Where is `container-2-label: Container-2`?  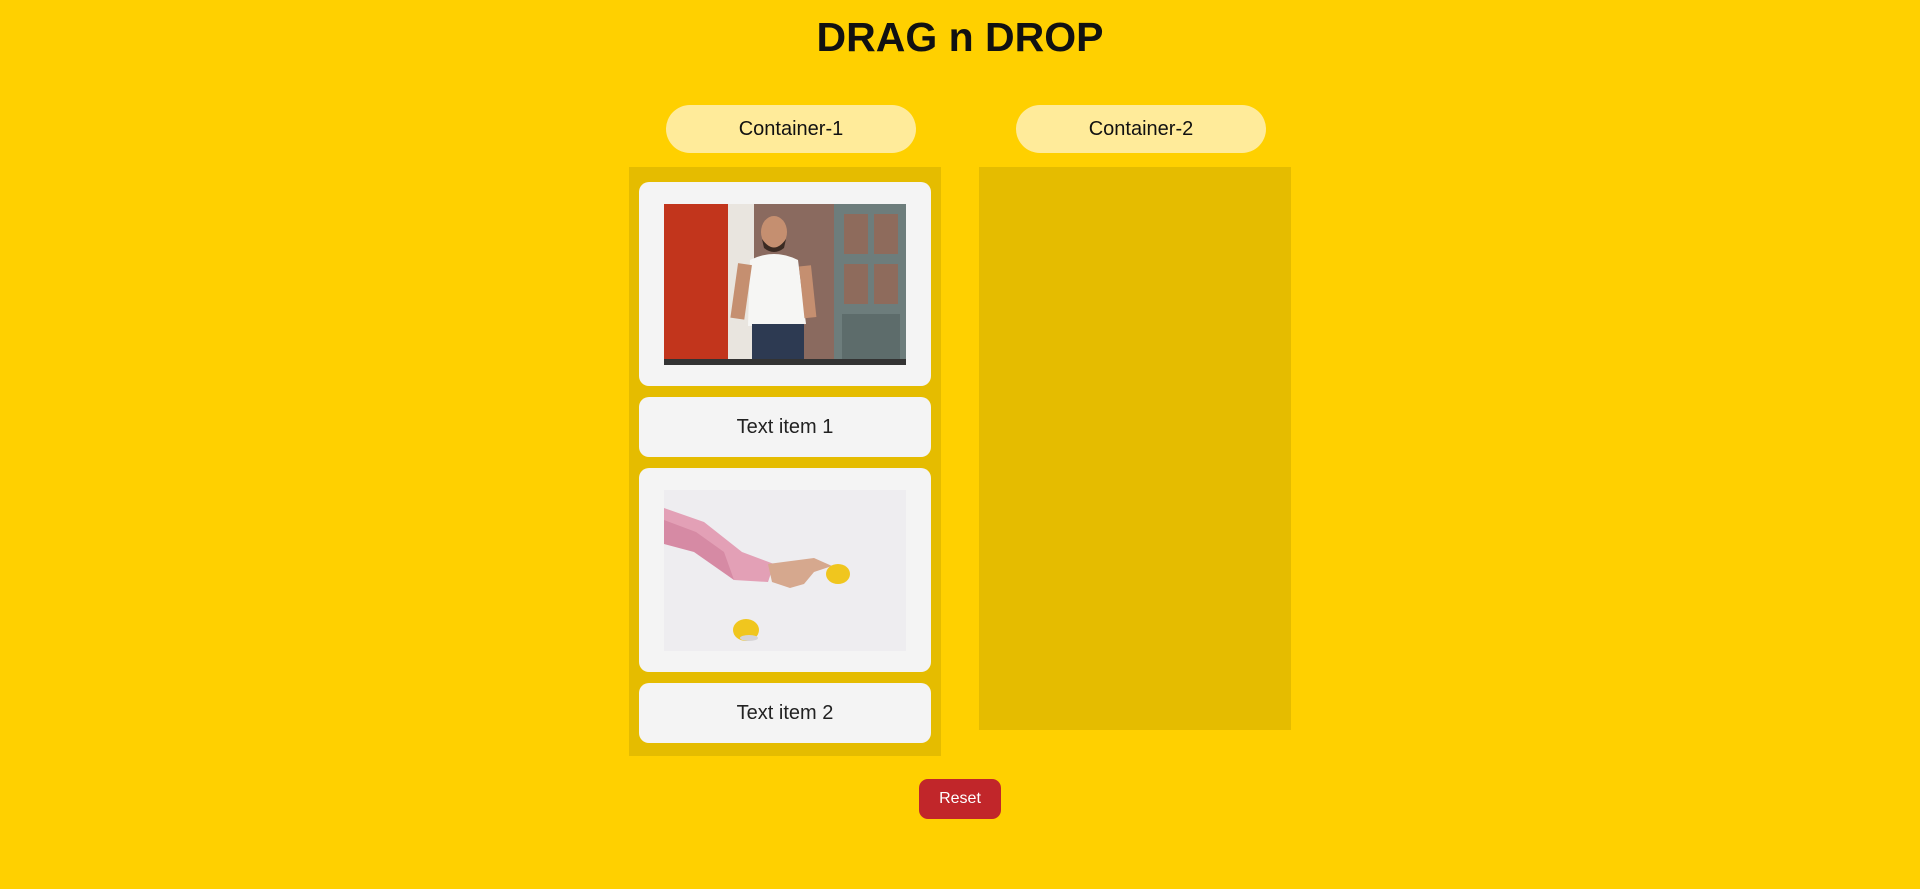
container-2-label: Container-2 is located at coordinates (1141, 129).